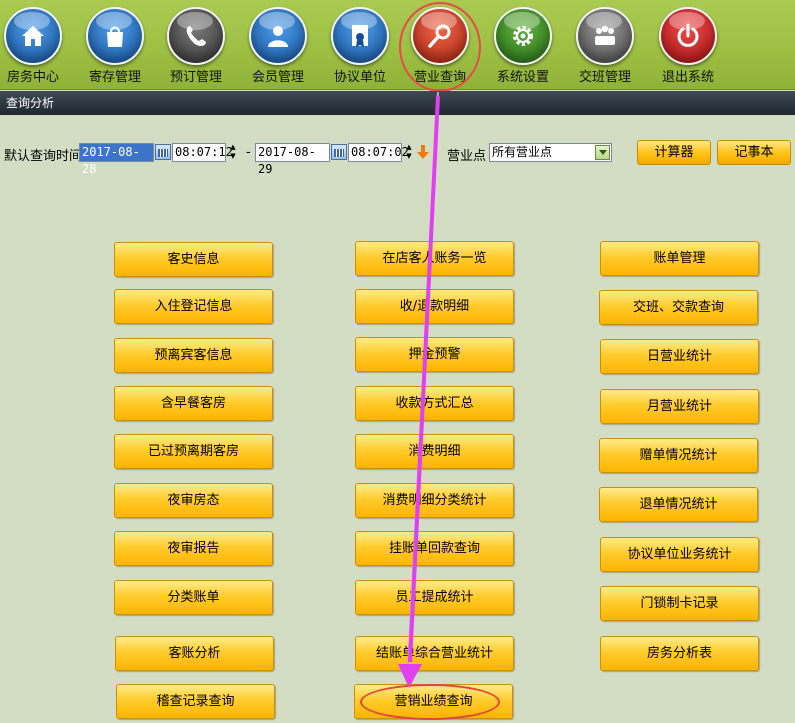 Image resolution: width=795 pixels, height=723 pixels. What do you see at coordinates (434, 597) in the screenshot?
I see `staff-commission-stats-button: 员工提成统计` at bounding box center [434, 597].